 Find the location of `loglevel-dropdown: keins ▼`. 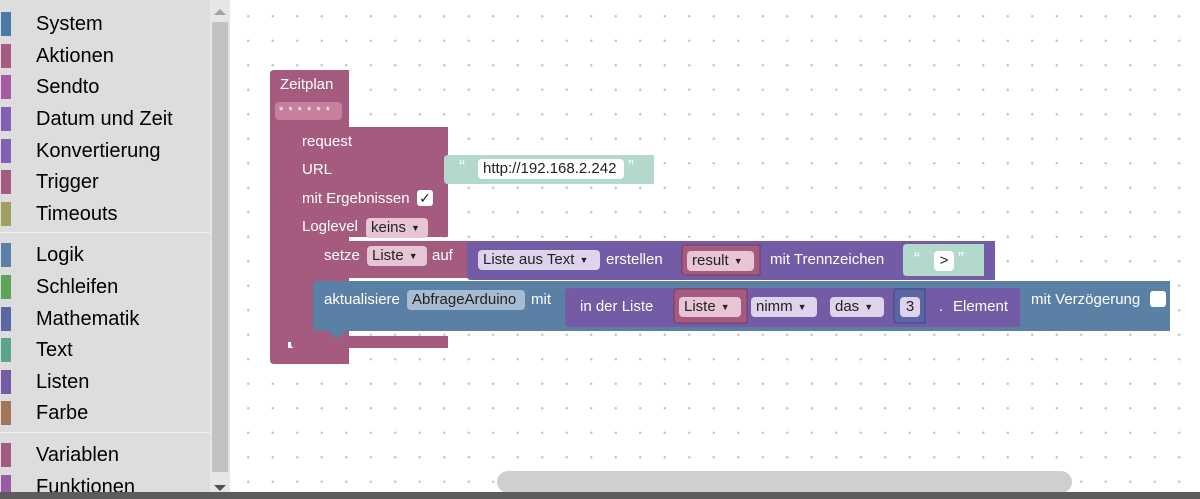

loglevel-dropdown: keins ▼ is located at coordinates (397, 228).